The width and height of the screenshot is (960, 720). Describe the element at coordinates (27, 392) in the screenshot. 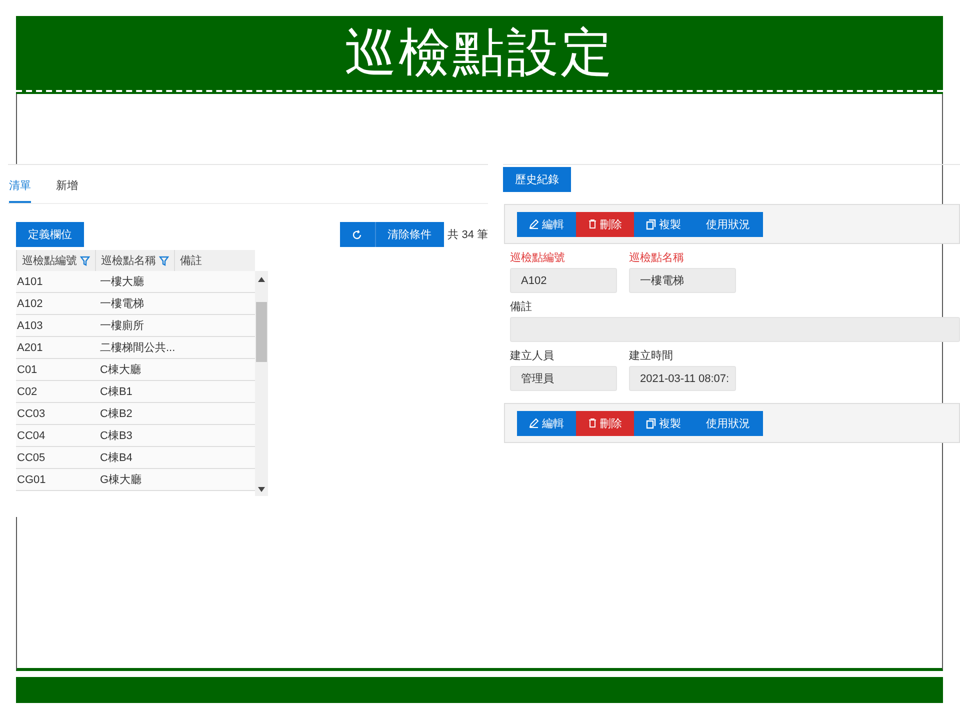

I see `table-cell: C02` at that location.